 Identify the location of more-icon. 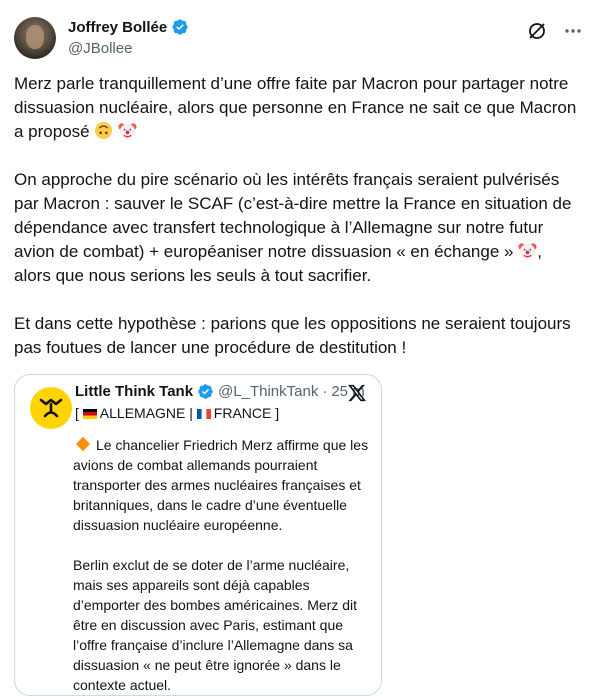
(573, 31).